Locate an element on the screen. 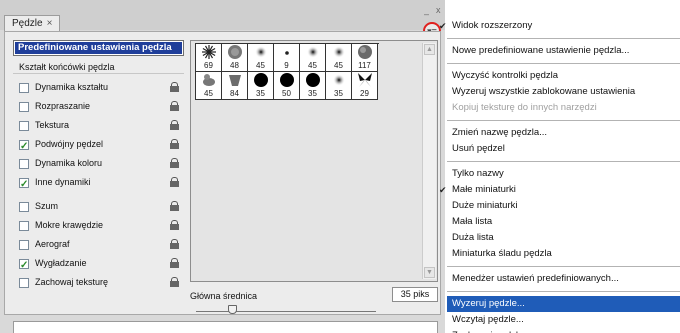 This screenshot has width=680, height=333. preset-button: Predefiniowane ustawienia pędzla is located at coordinates (98, 48).